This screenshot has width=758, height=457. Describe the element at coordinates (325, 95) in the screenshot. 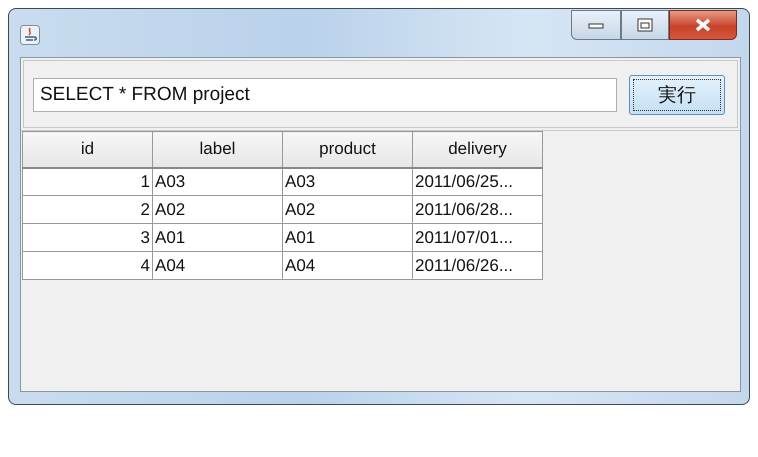

I see `query-field: SELECT * FROM project` at that location.